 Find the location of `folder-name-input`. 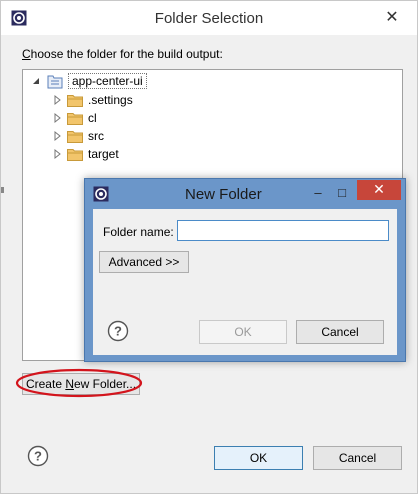

folder-name-input is located at coordinates (283, 230).